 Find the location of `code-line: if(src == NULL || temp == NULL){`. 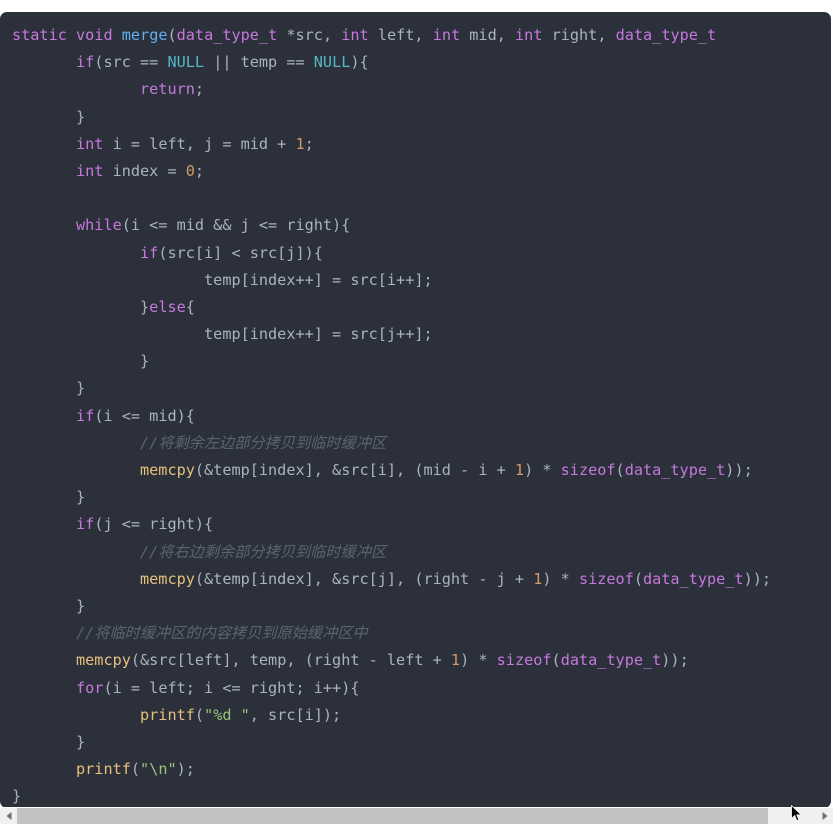

code-line: if(src == NULL || temp == NULL){ is located at coordinates (415, 62).